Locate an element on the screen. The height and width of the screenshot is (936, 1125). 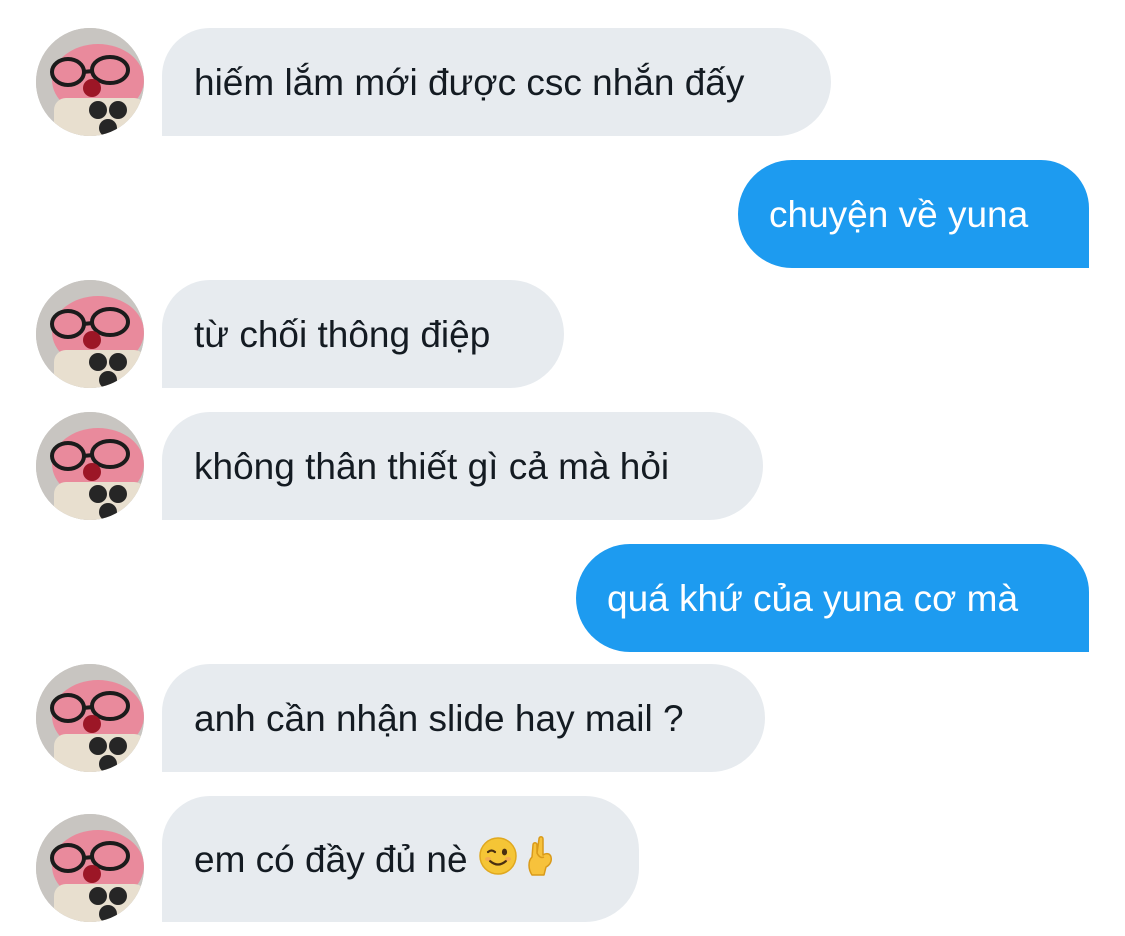
message-text: quá khứ của yuna cơ mà is located at coordinates (813, 598).